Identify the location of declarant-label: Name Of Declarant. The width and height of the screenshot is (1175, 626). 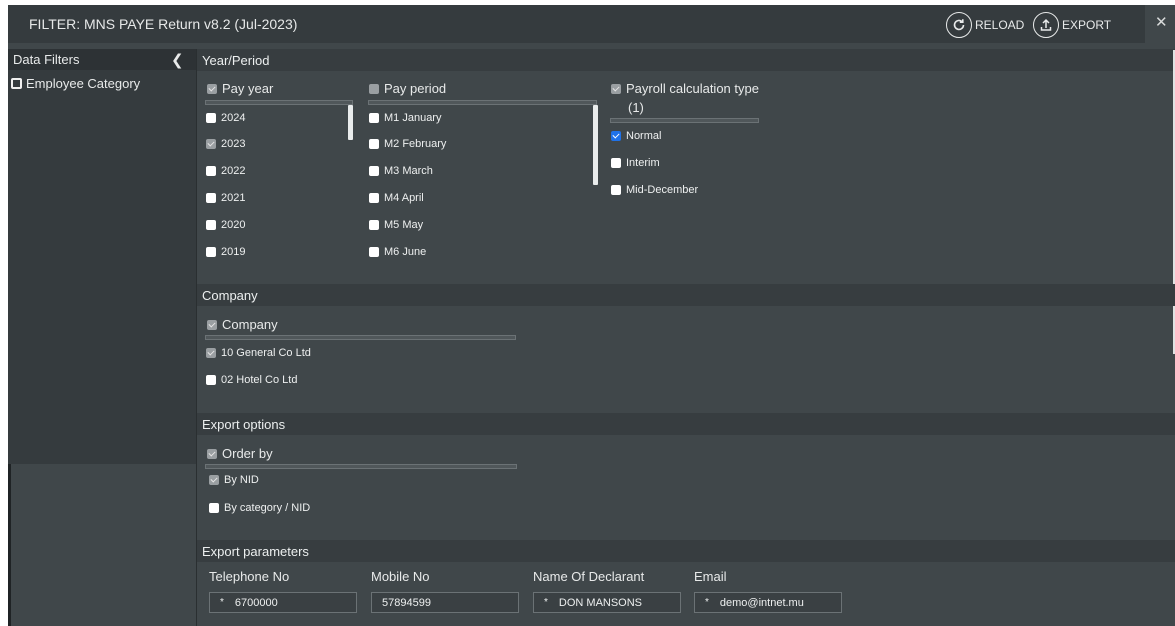
(589, 576).